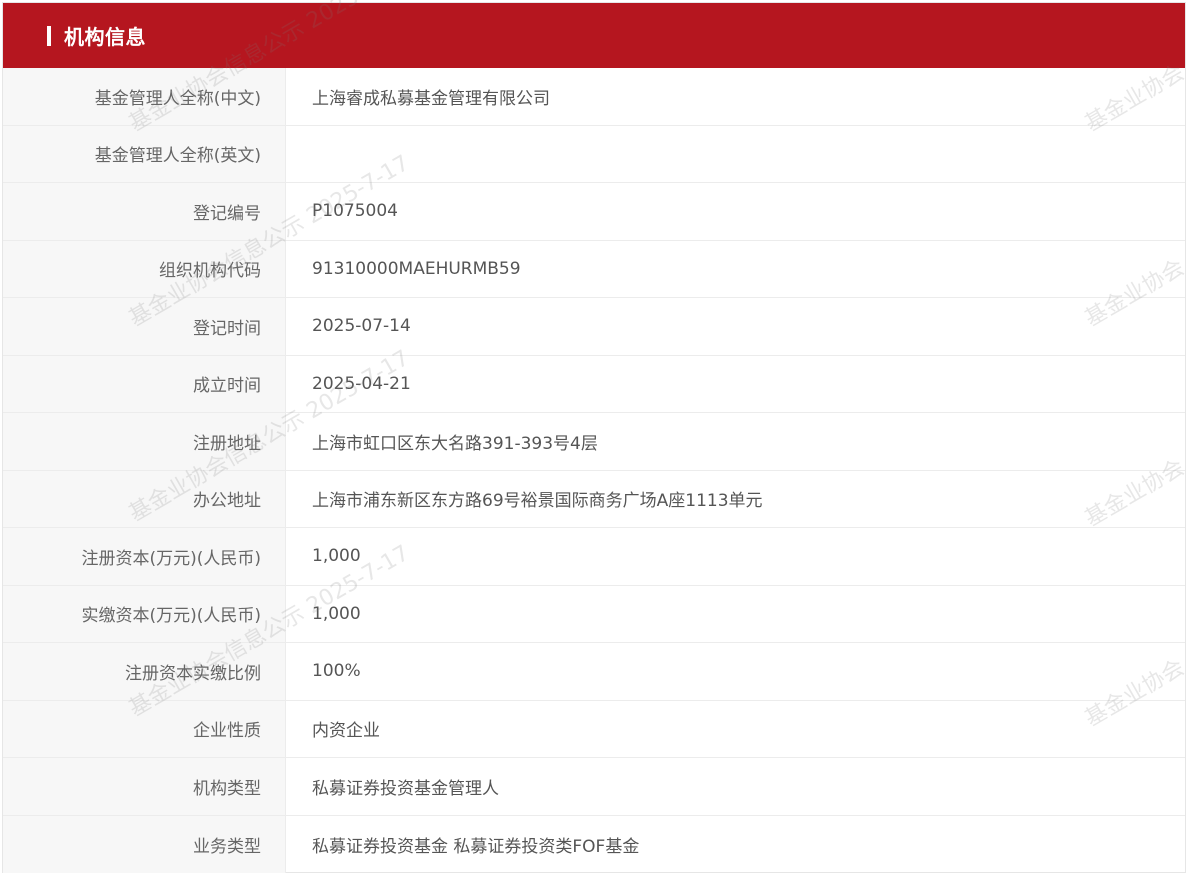 The image size is (1186, 875). Describe the element at coordinates (144, 441) in the screenshot. I see `row-label: 注册地址` at that location.